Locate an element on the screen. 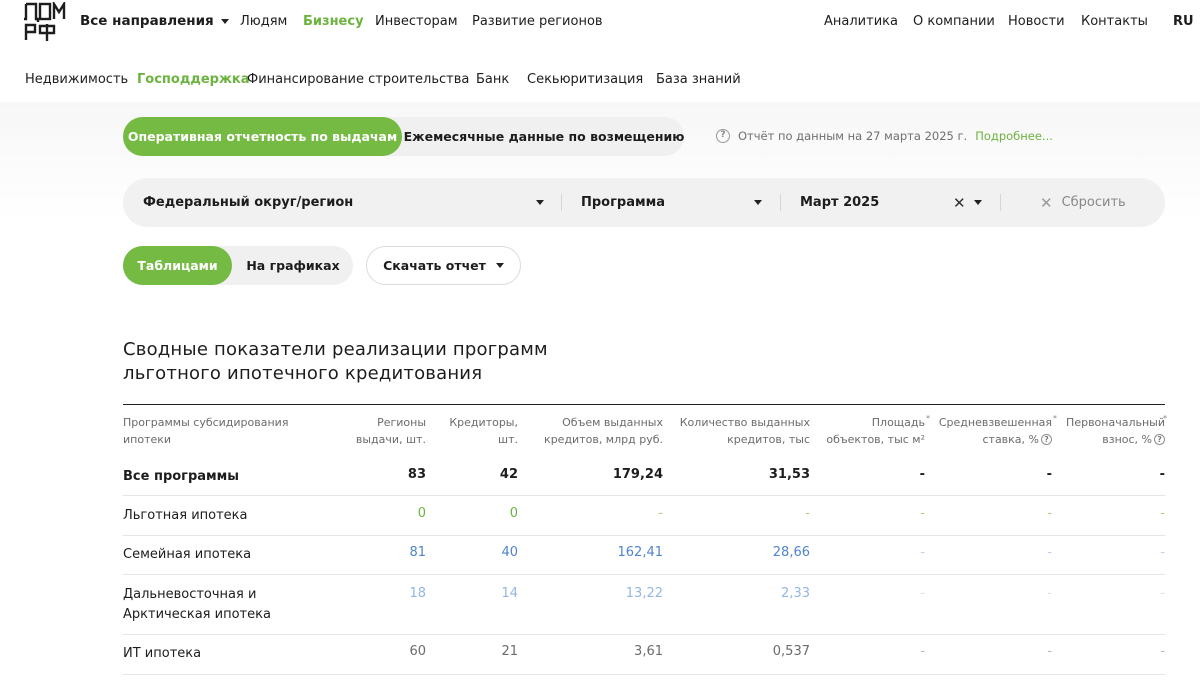  header-area: * Площадь объектов, тыс м² is located at coordinates (878, 430).